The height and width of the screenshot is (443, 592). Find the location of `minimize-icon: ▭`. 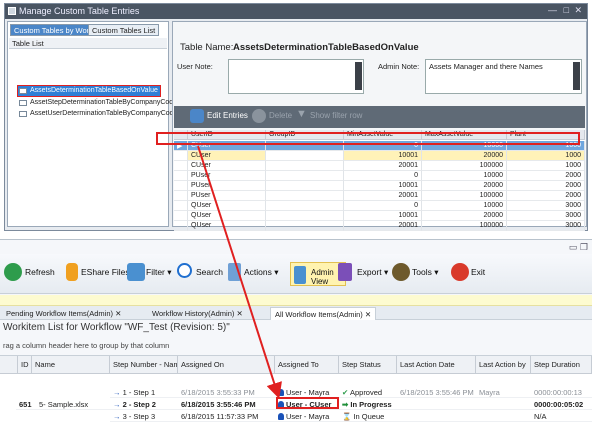

minimize-icon: ▭ is located at coordinates (573, 247).